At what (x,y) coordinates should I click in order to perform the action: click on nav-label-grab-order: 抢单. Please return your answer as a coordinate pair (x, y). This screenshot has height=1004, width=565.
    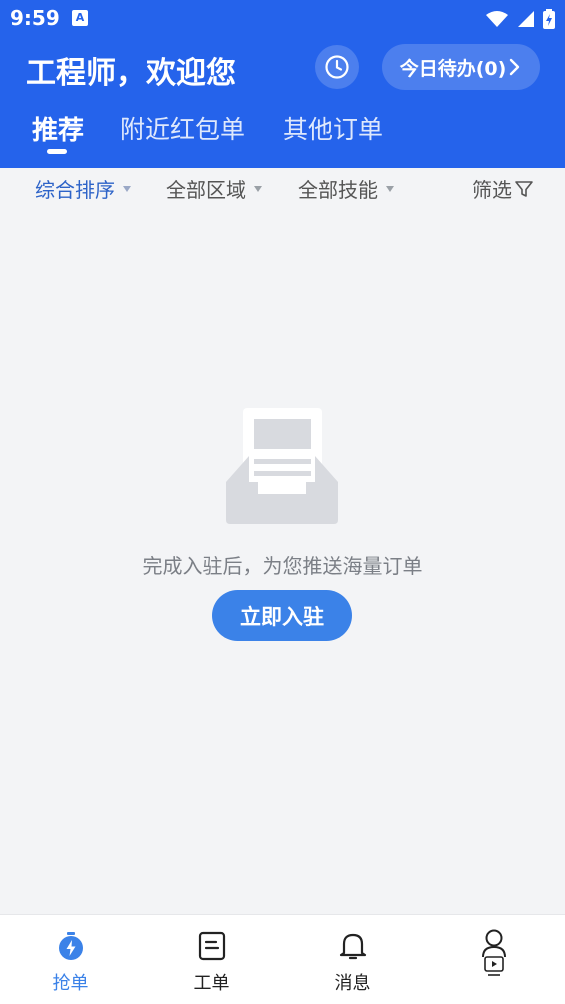
    Looking at the image, I should click on (70, 983).